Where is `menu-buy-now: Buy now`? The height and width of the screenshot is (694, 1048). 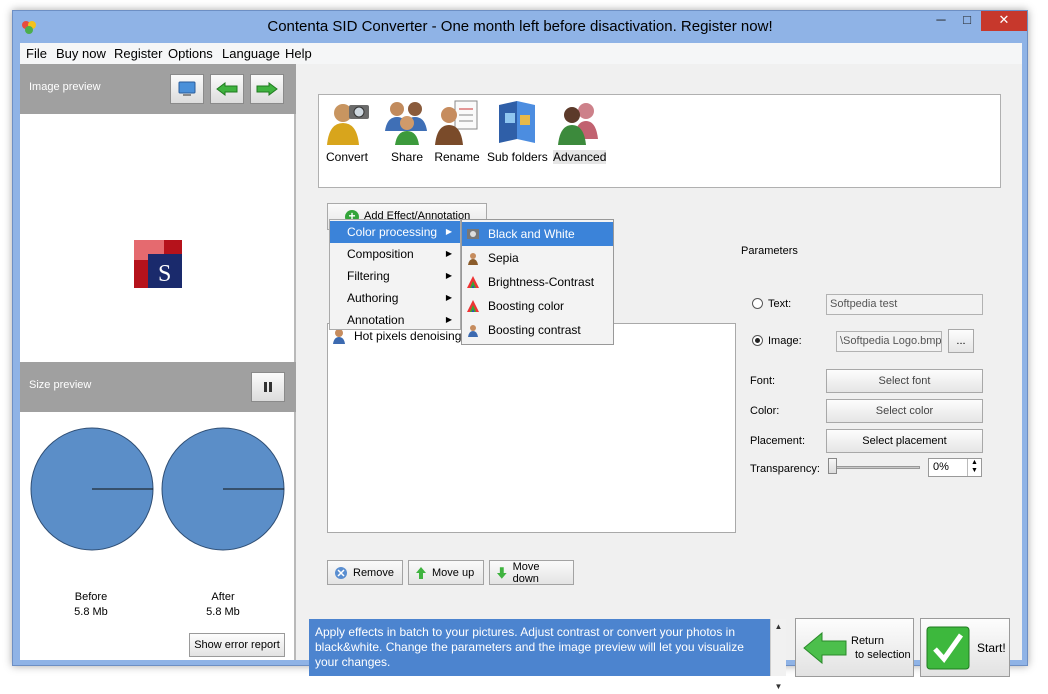
menu-buy-now: Buy now is located at coordinates (81, 53).